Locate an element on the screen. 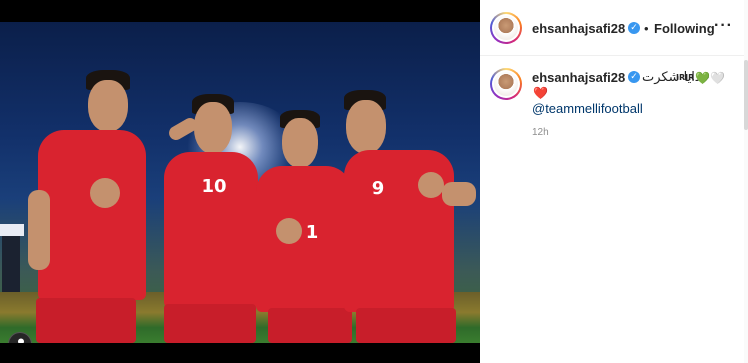  white-heart-icon: 🤍 is located at coordinates (717, 78).